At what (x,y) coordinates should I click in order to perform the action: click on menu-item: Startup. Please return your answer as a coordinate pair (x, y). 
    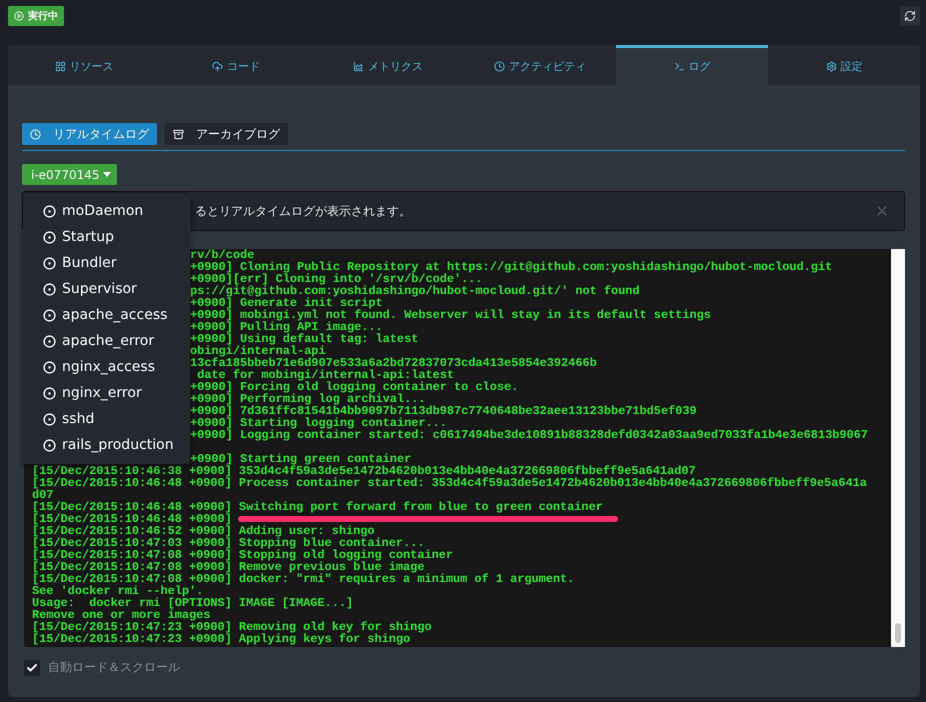
    Looking at the image, I should click on (106, 237).